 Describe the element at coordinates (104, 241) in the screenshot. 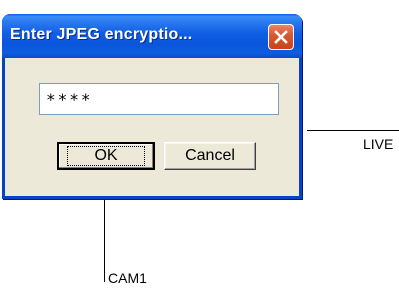

I see `cam-connector-line` at that location.